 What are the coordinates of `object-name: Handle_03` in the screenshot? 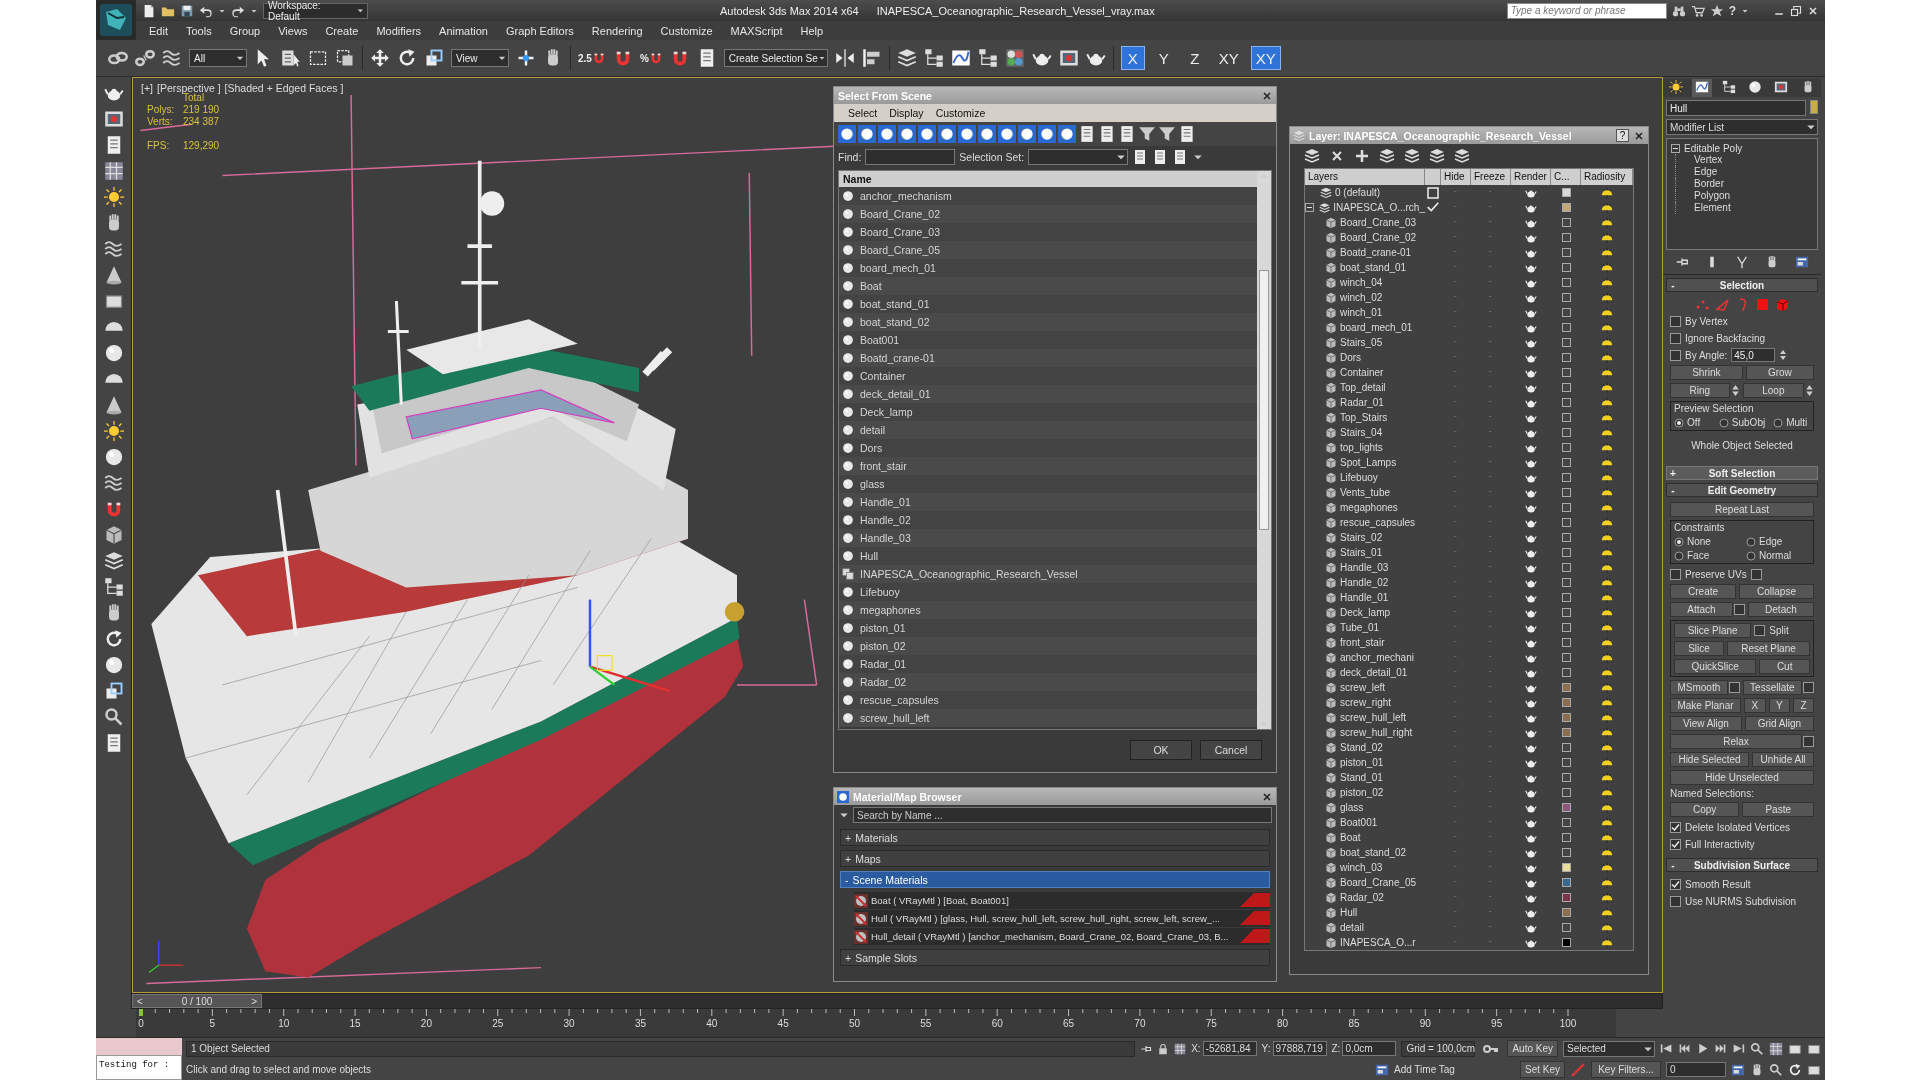 It's located at (1364, 567).